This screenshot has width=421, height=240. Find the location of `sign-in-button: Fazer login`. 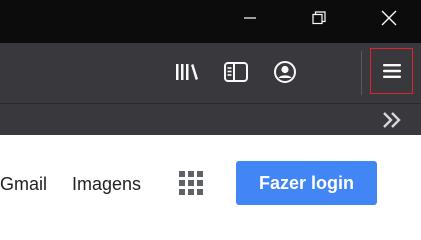

sign-in-button: Fazer login is located at coordinates (306, 183).